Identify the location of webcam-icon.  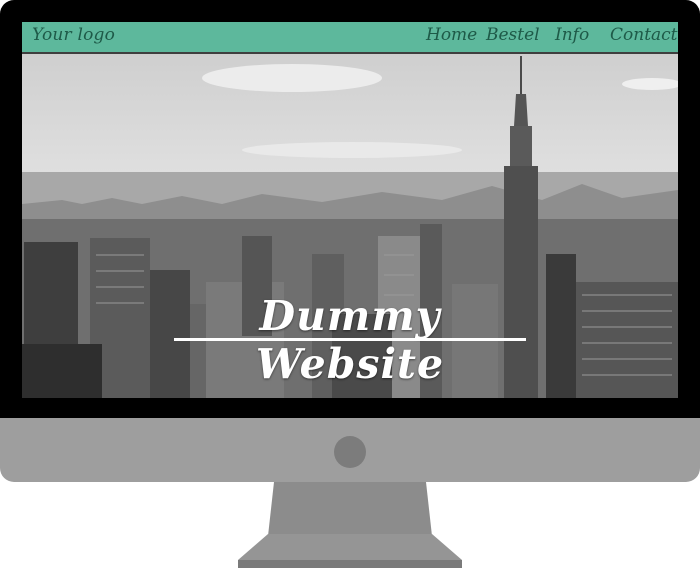
(350, 452).